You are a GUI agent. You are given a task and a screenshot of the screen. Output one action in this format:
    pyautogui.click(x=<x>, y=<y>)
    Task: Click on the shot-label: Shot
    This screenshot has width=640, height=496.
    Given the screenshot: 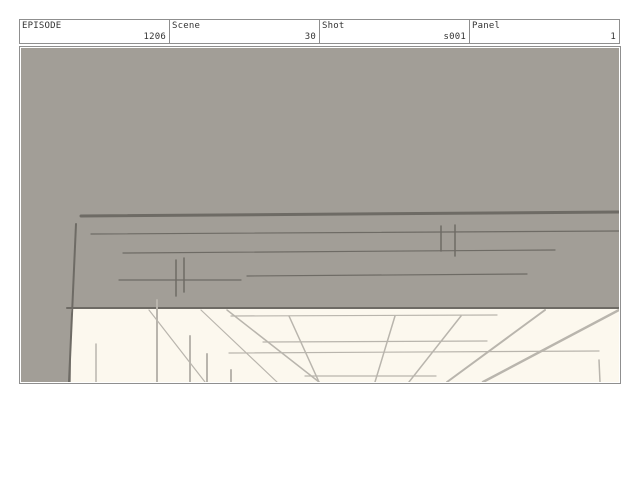 What is the action you would take?
    pyautogui.click(x=333, y=26)
    